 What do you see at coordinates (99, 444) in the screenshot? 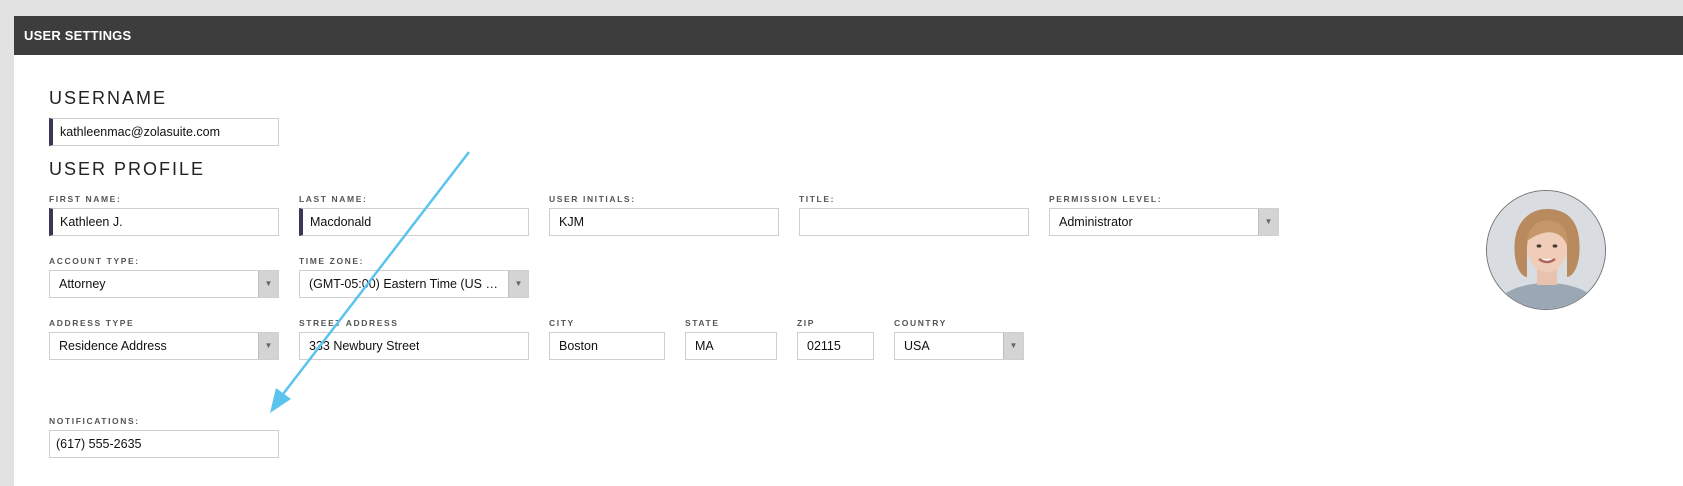
I see `notifications-value: (617) 555-2635` at bounding box center [99, 444].